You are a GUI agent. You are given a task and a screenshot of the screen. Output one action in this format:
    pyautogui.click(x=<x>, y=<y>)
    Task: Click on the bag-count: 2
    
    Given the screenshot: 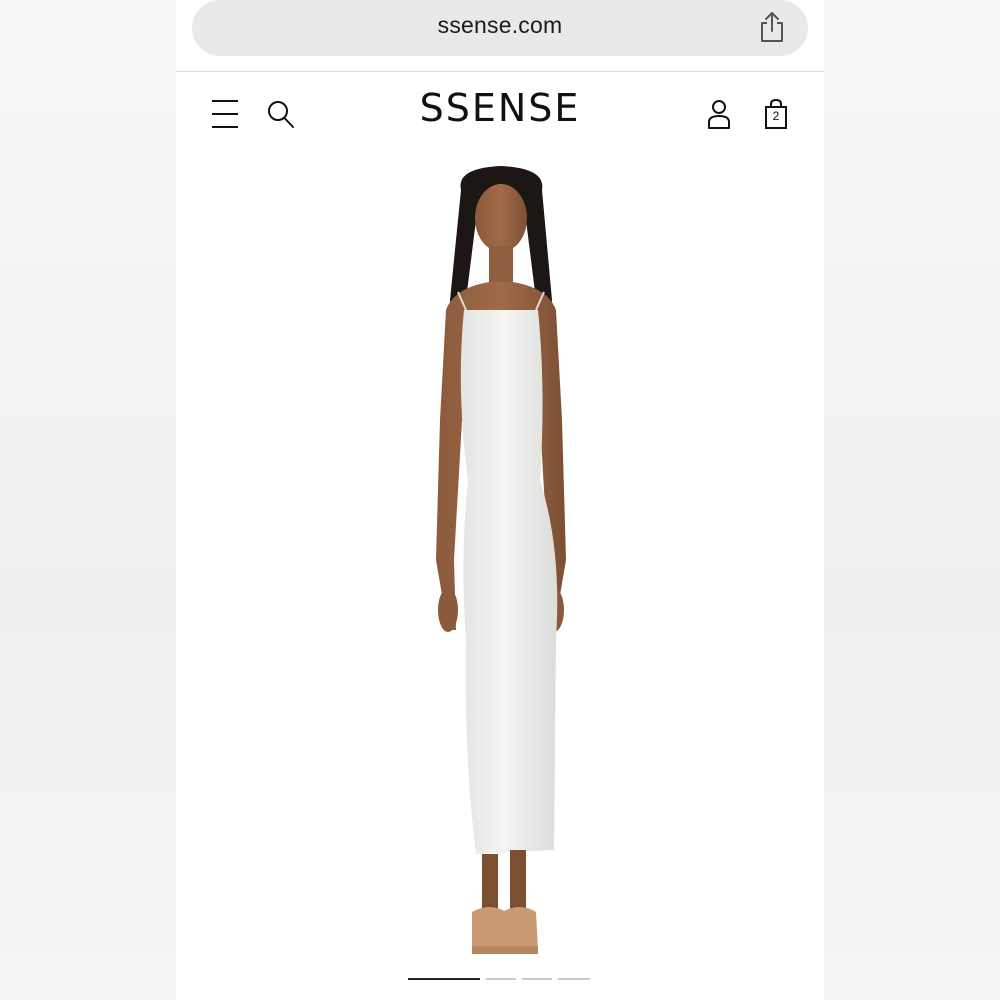 What is the action you would take?
    pyautogui.click(x=776, y=116)
    